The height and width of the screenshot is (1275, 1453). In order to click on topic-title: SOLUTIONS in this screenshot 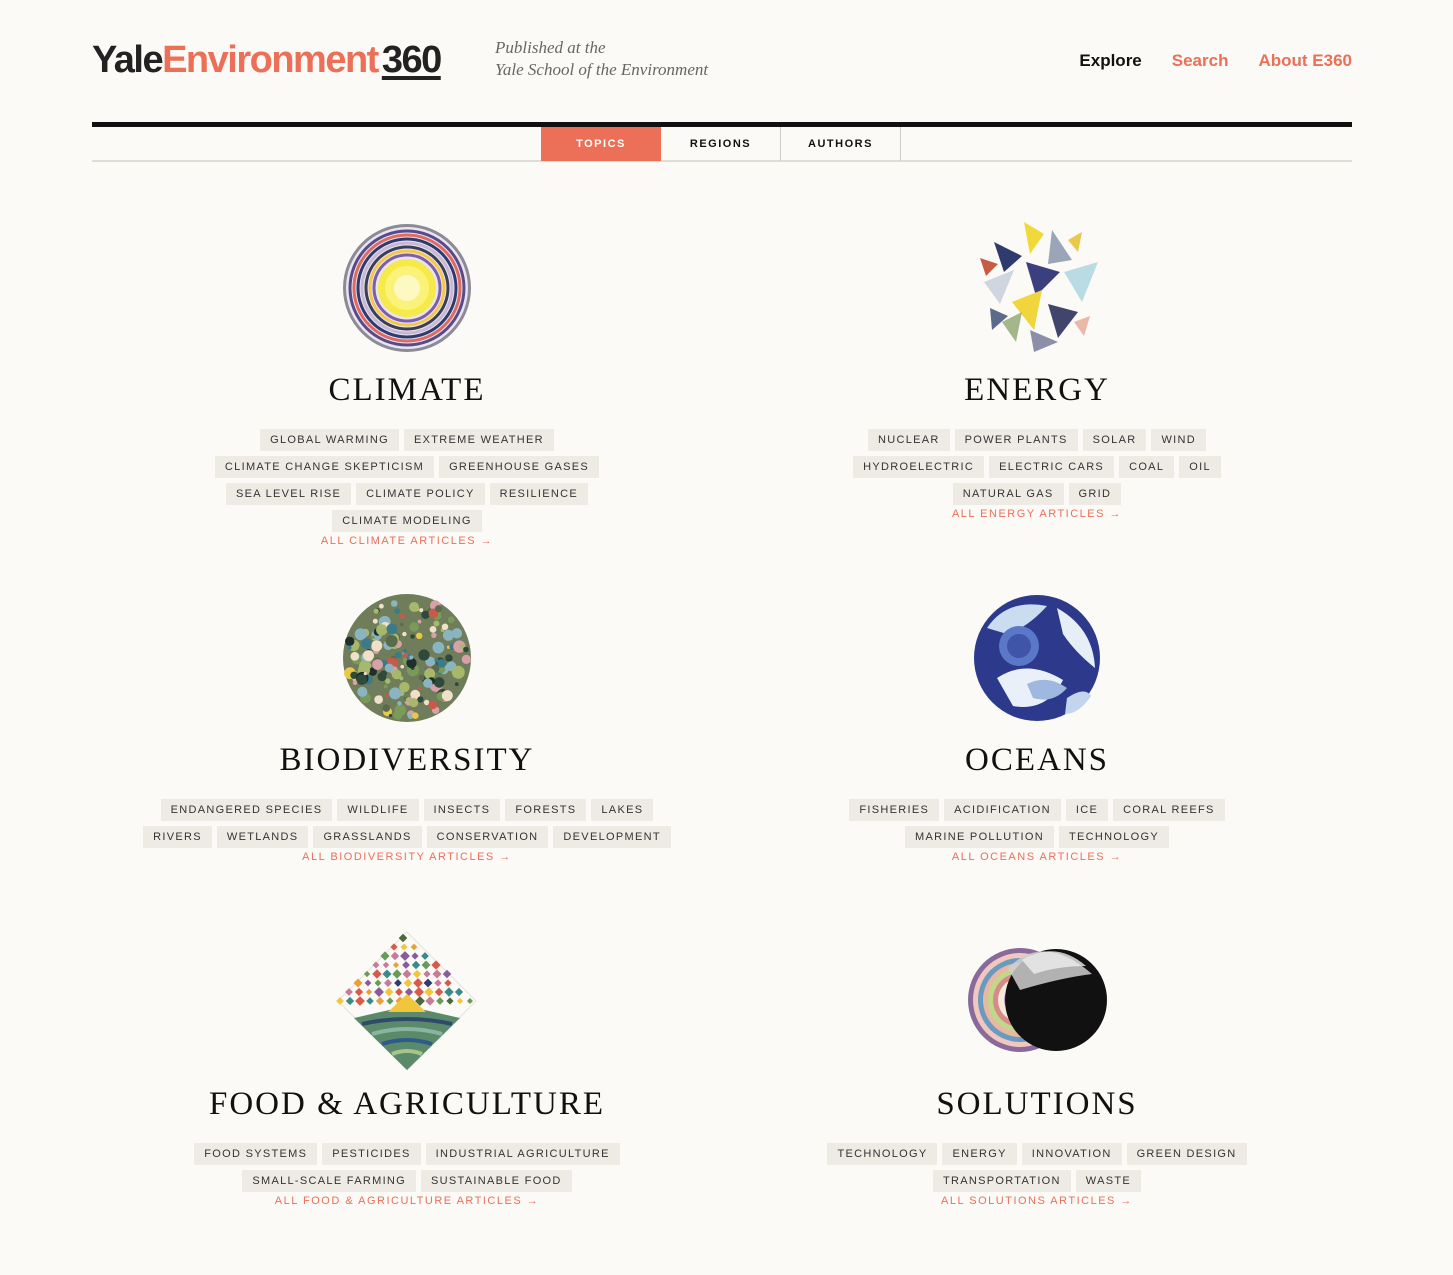, I will do `click(1037, 1104)`.